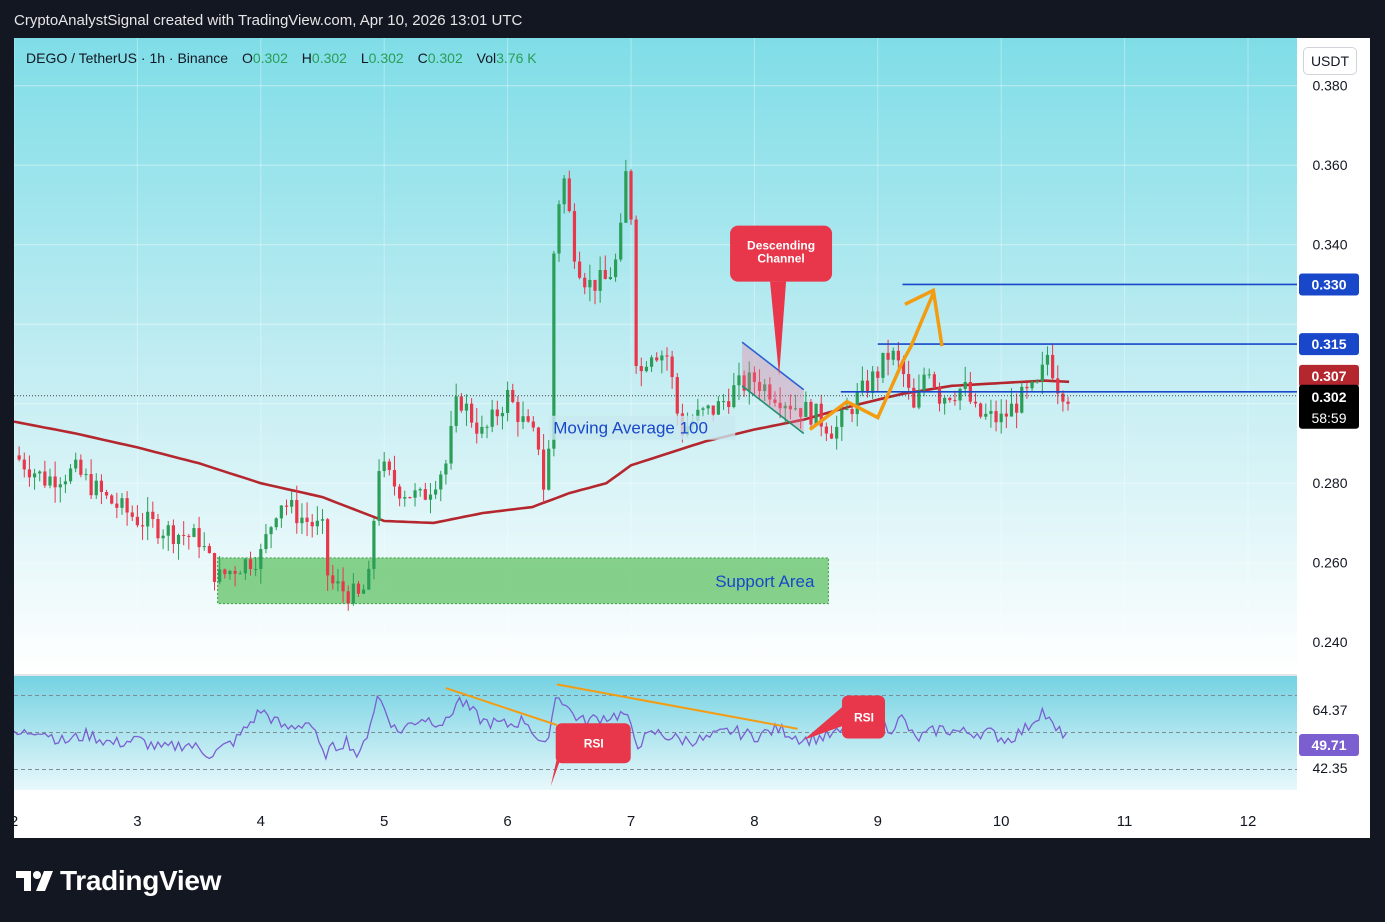 The image size is (1385, 922). What do you see at coordinates (384, 821) in the screenshot?
I see `time-tick-label: 5` at bounding box center [384, 821].